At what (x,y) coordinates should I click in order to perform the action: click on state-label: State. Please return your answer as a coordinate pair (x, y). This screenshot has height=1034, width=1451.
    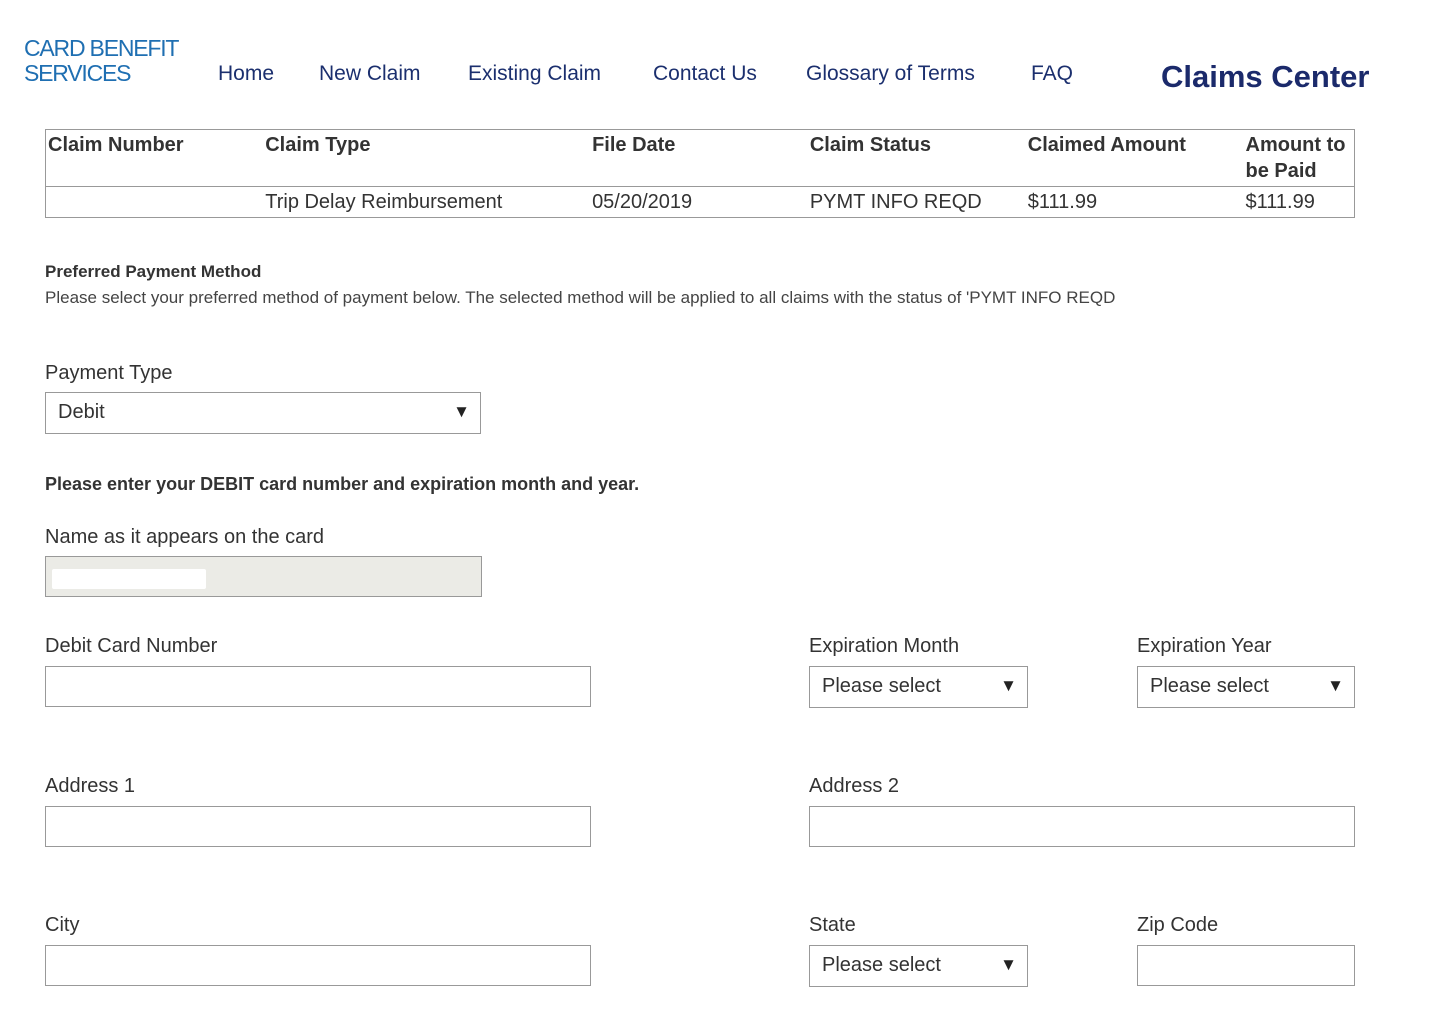
    Looking at the image, I should click on (832, 925).